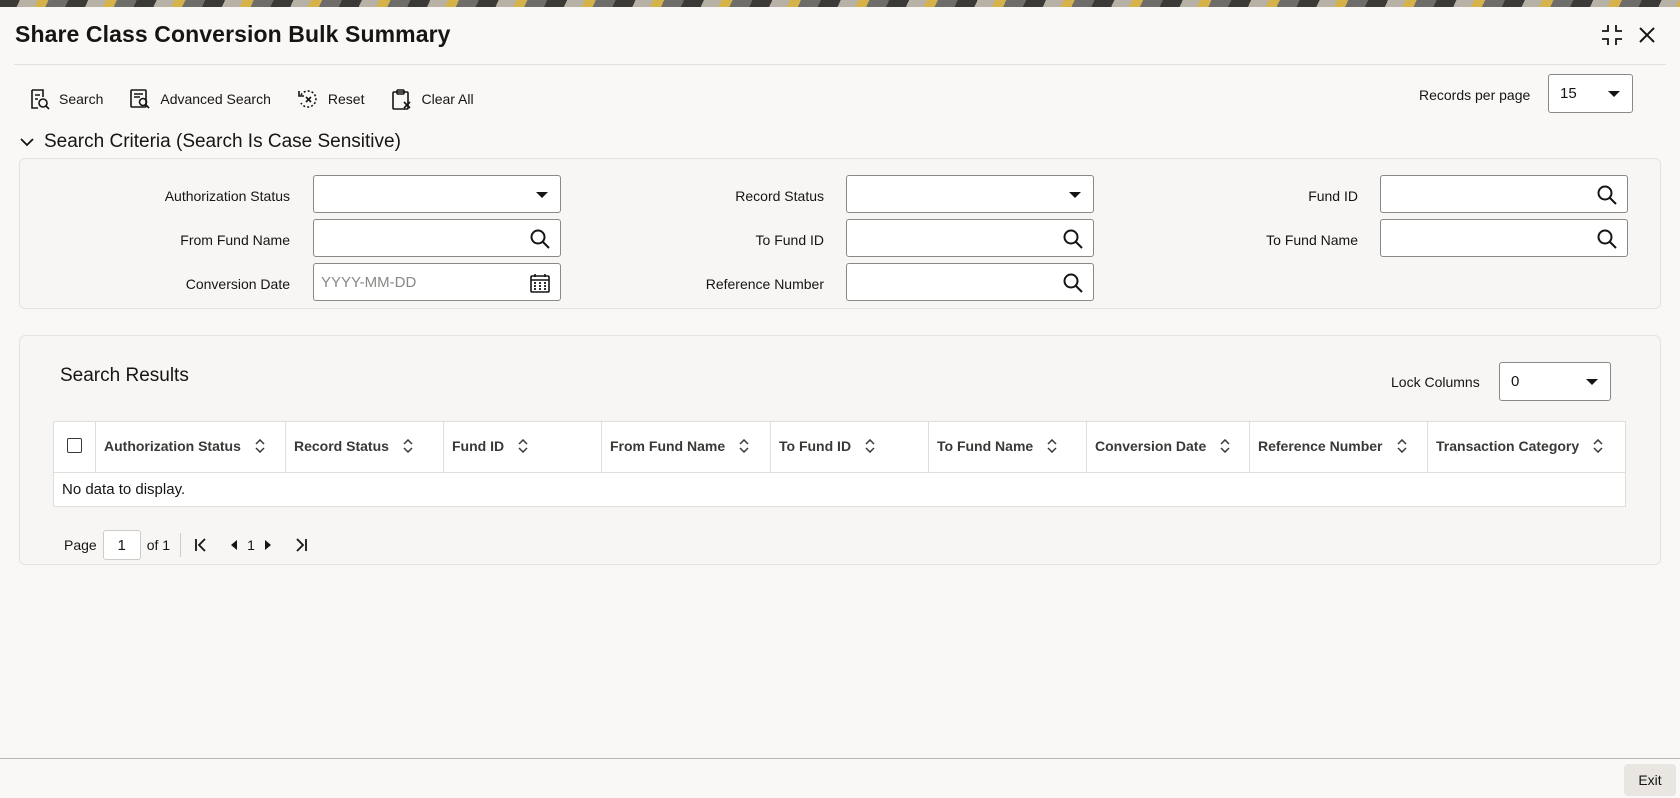  Describe the element at coordinates (1612, 35) in the screenshot. I see `maximize-button` at that location.